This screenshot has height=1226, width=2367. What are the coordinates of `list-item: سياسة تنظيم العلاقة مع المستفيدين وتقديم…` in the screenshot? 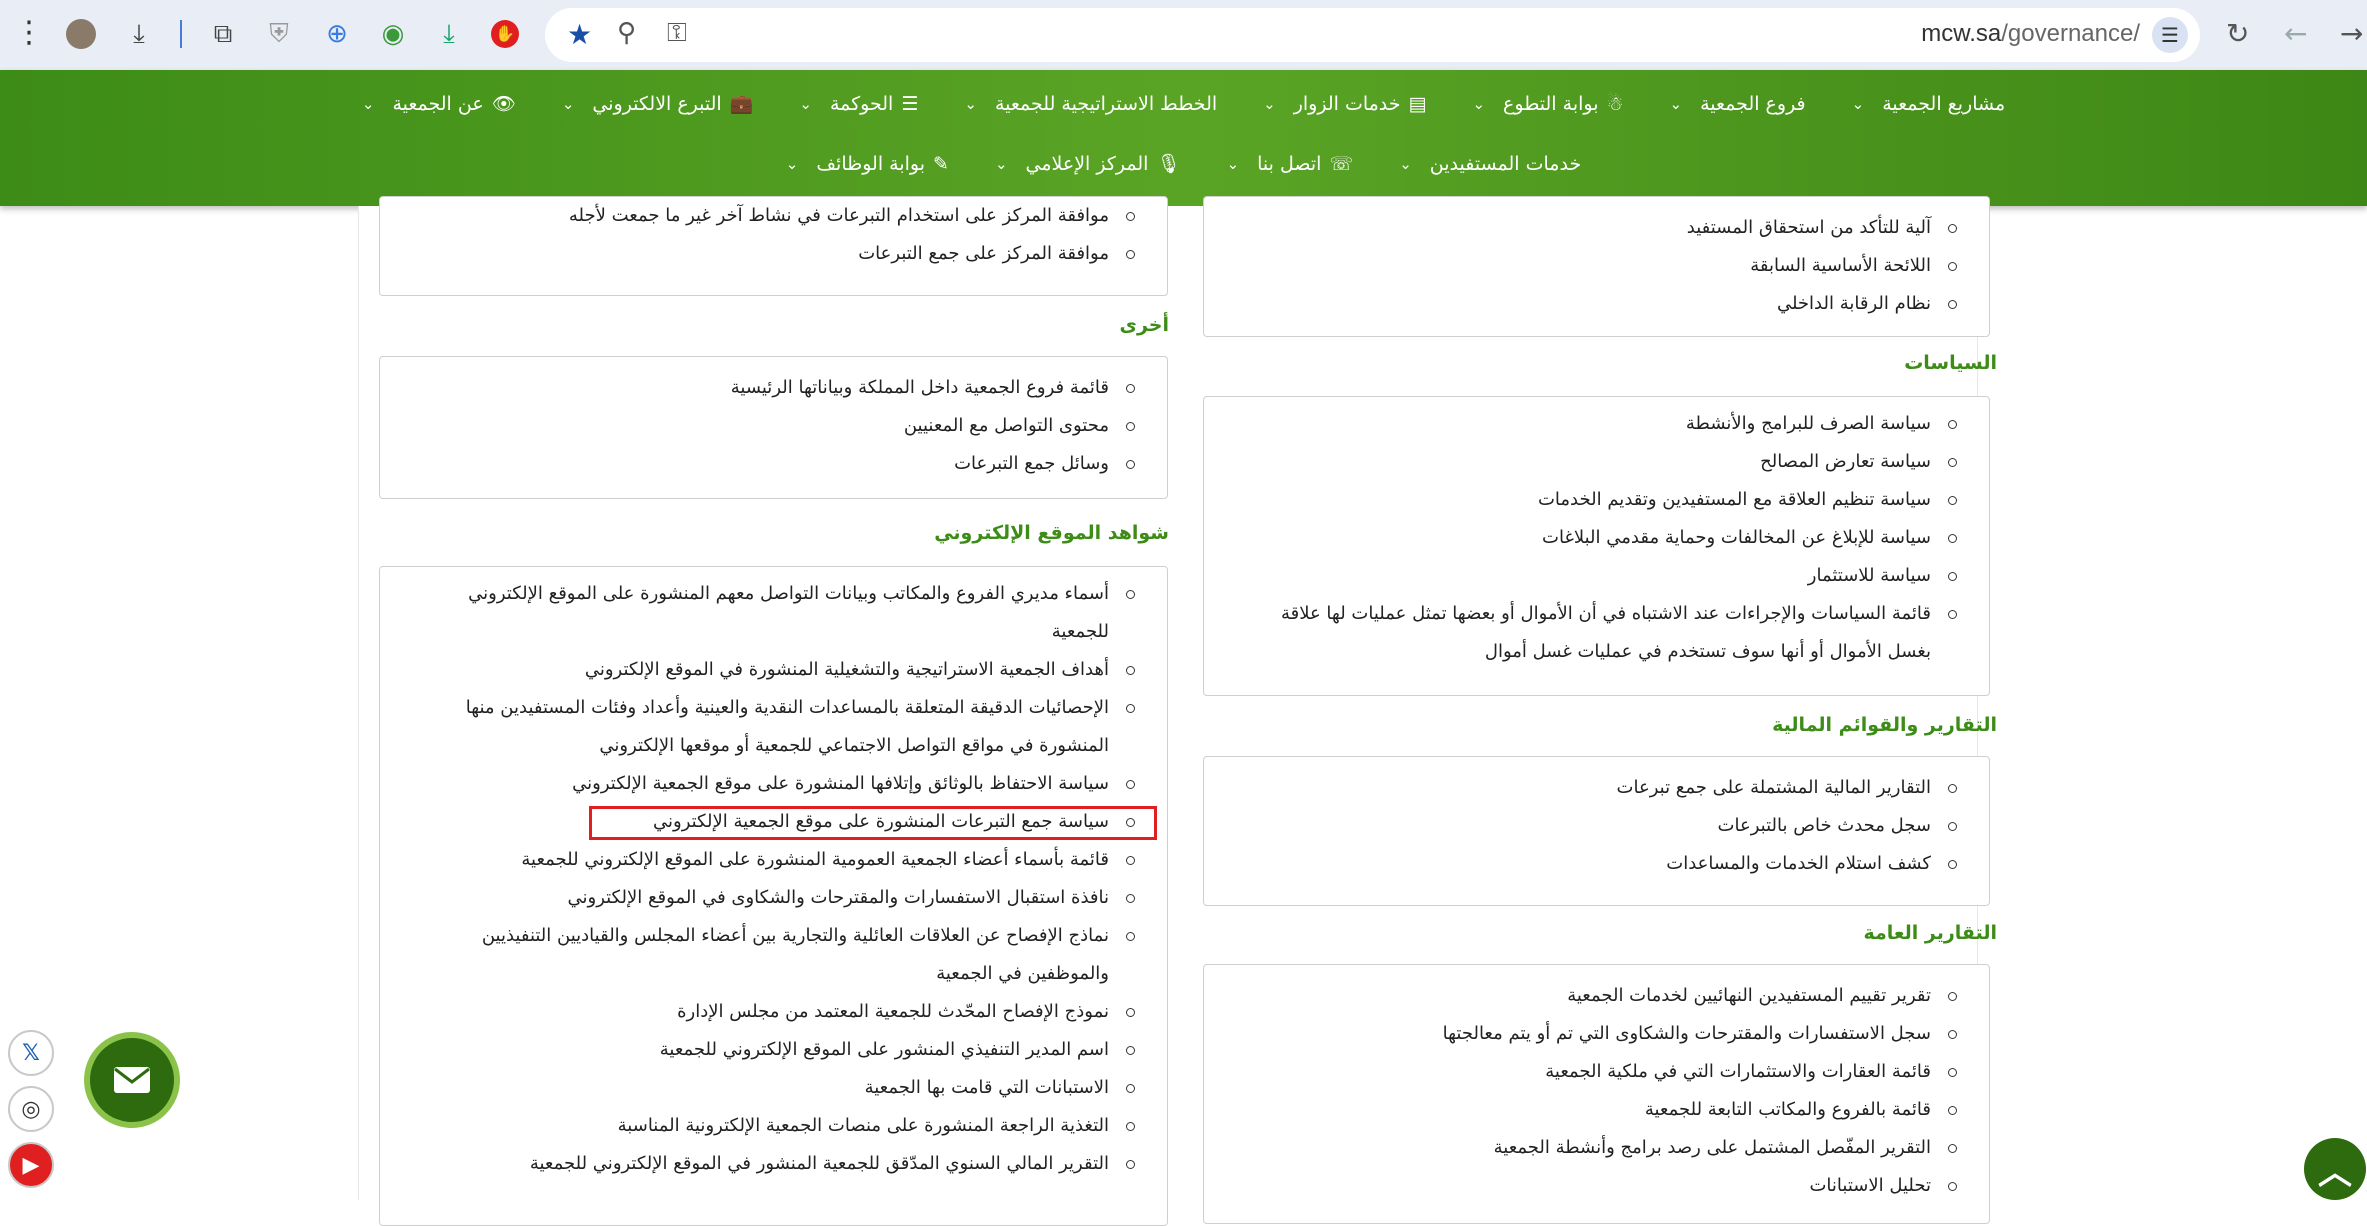 It's located at (1588, 500).